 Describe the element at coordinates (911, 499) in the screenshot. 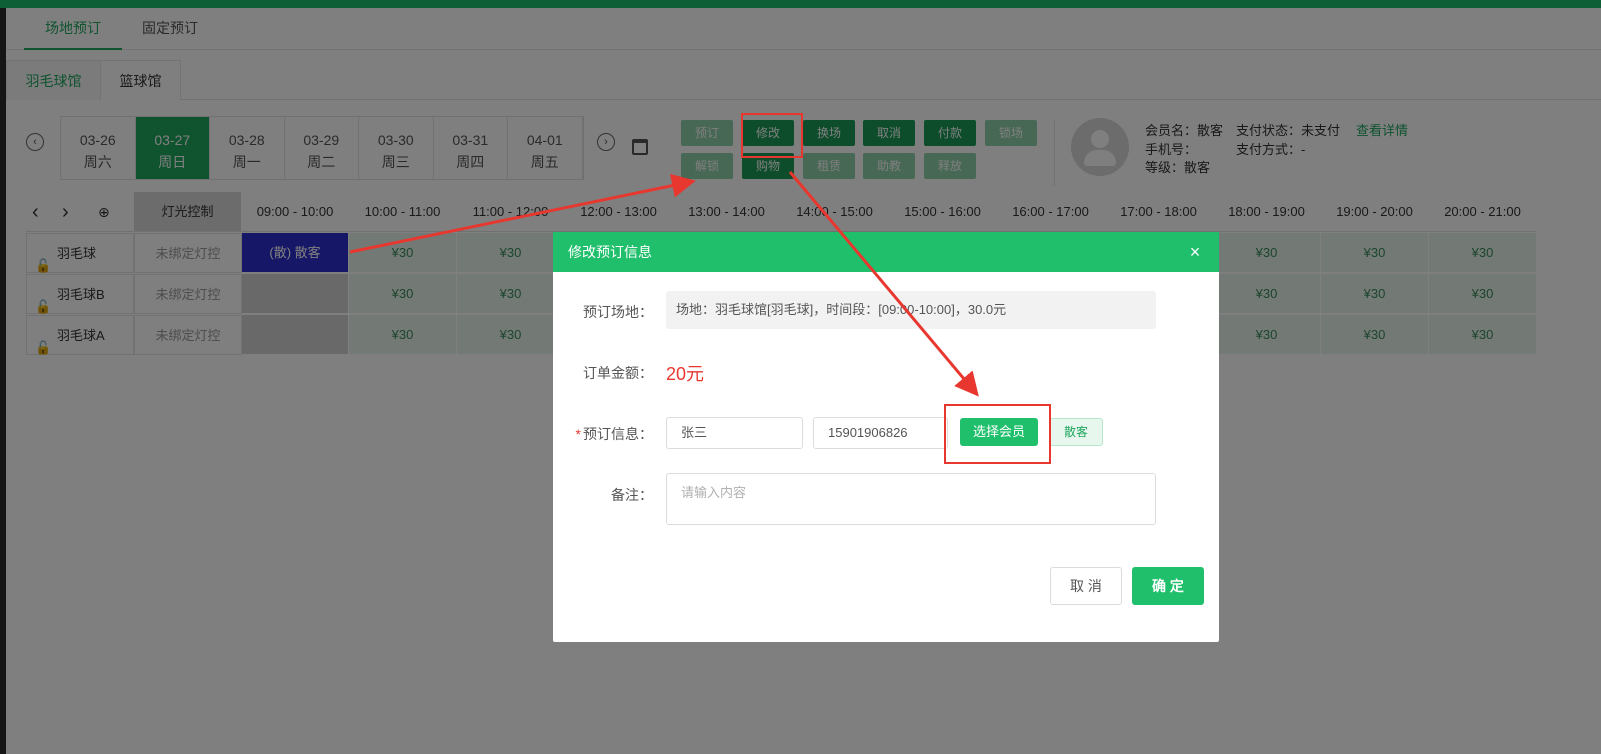

I see `remark-textarea: 请输入内容` at that location.